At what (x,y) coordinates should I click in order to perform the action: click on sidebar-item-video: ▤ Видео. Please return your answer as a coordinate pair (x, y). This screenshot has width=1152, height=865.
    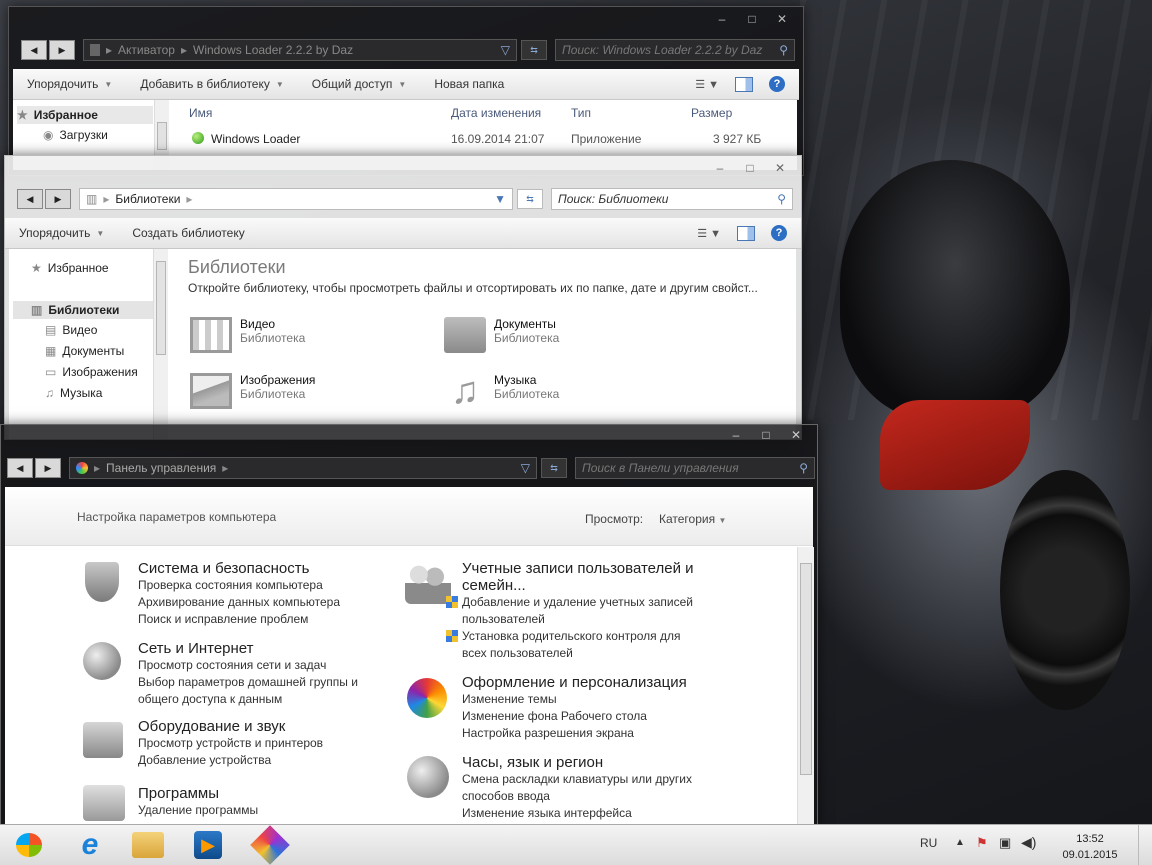
    Looking at the image, I should click on (71, 330).